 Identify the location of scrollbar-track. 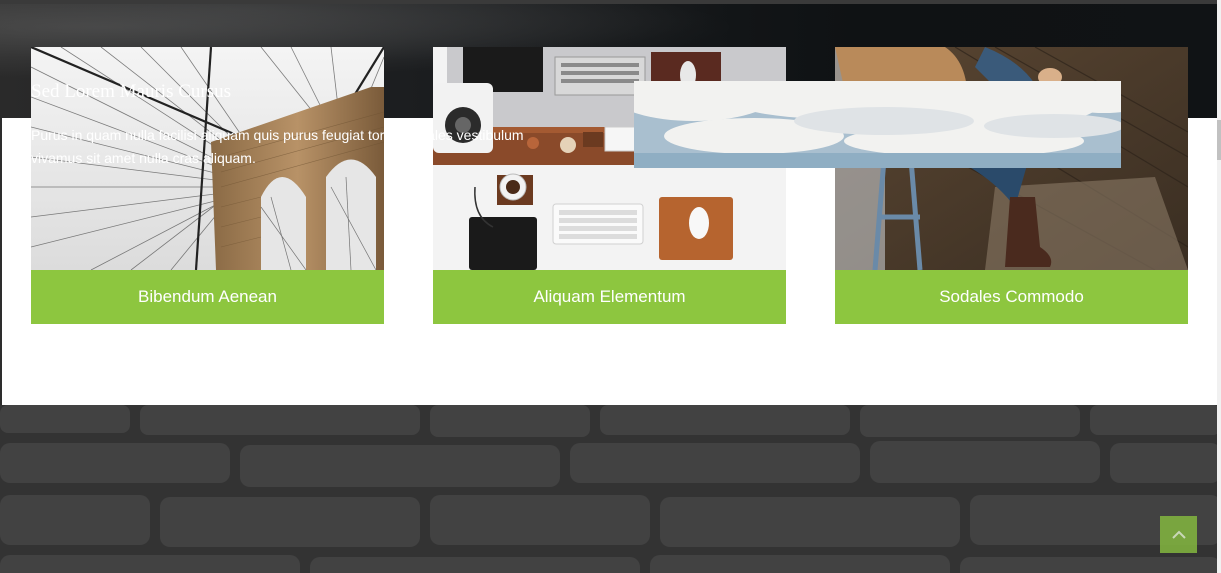
(1219, 286).